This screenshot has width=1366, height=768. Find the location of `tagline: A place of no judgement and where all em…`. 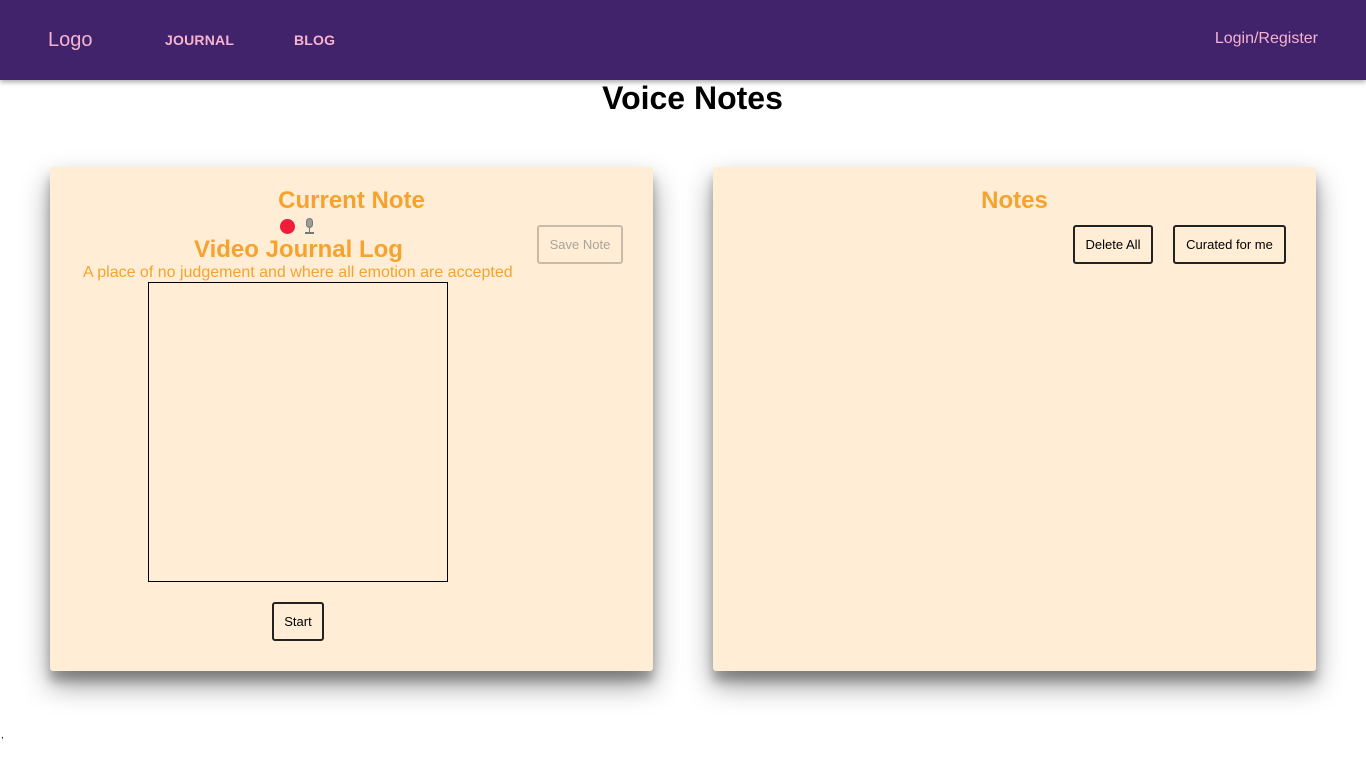

tagline: A place of no judgement and where all em… is located at coordinates (298, 272).